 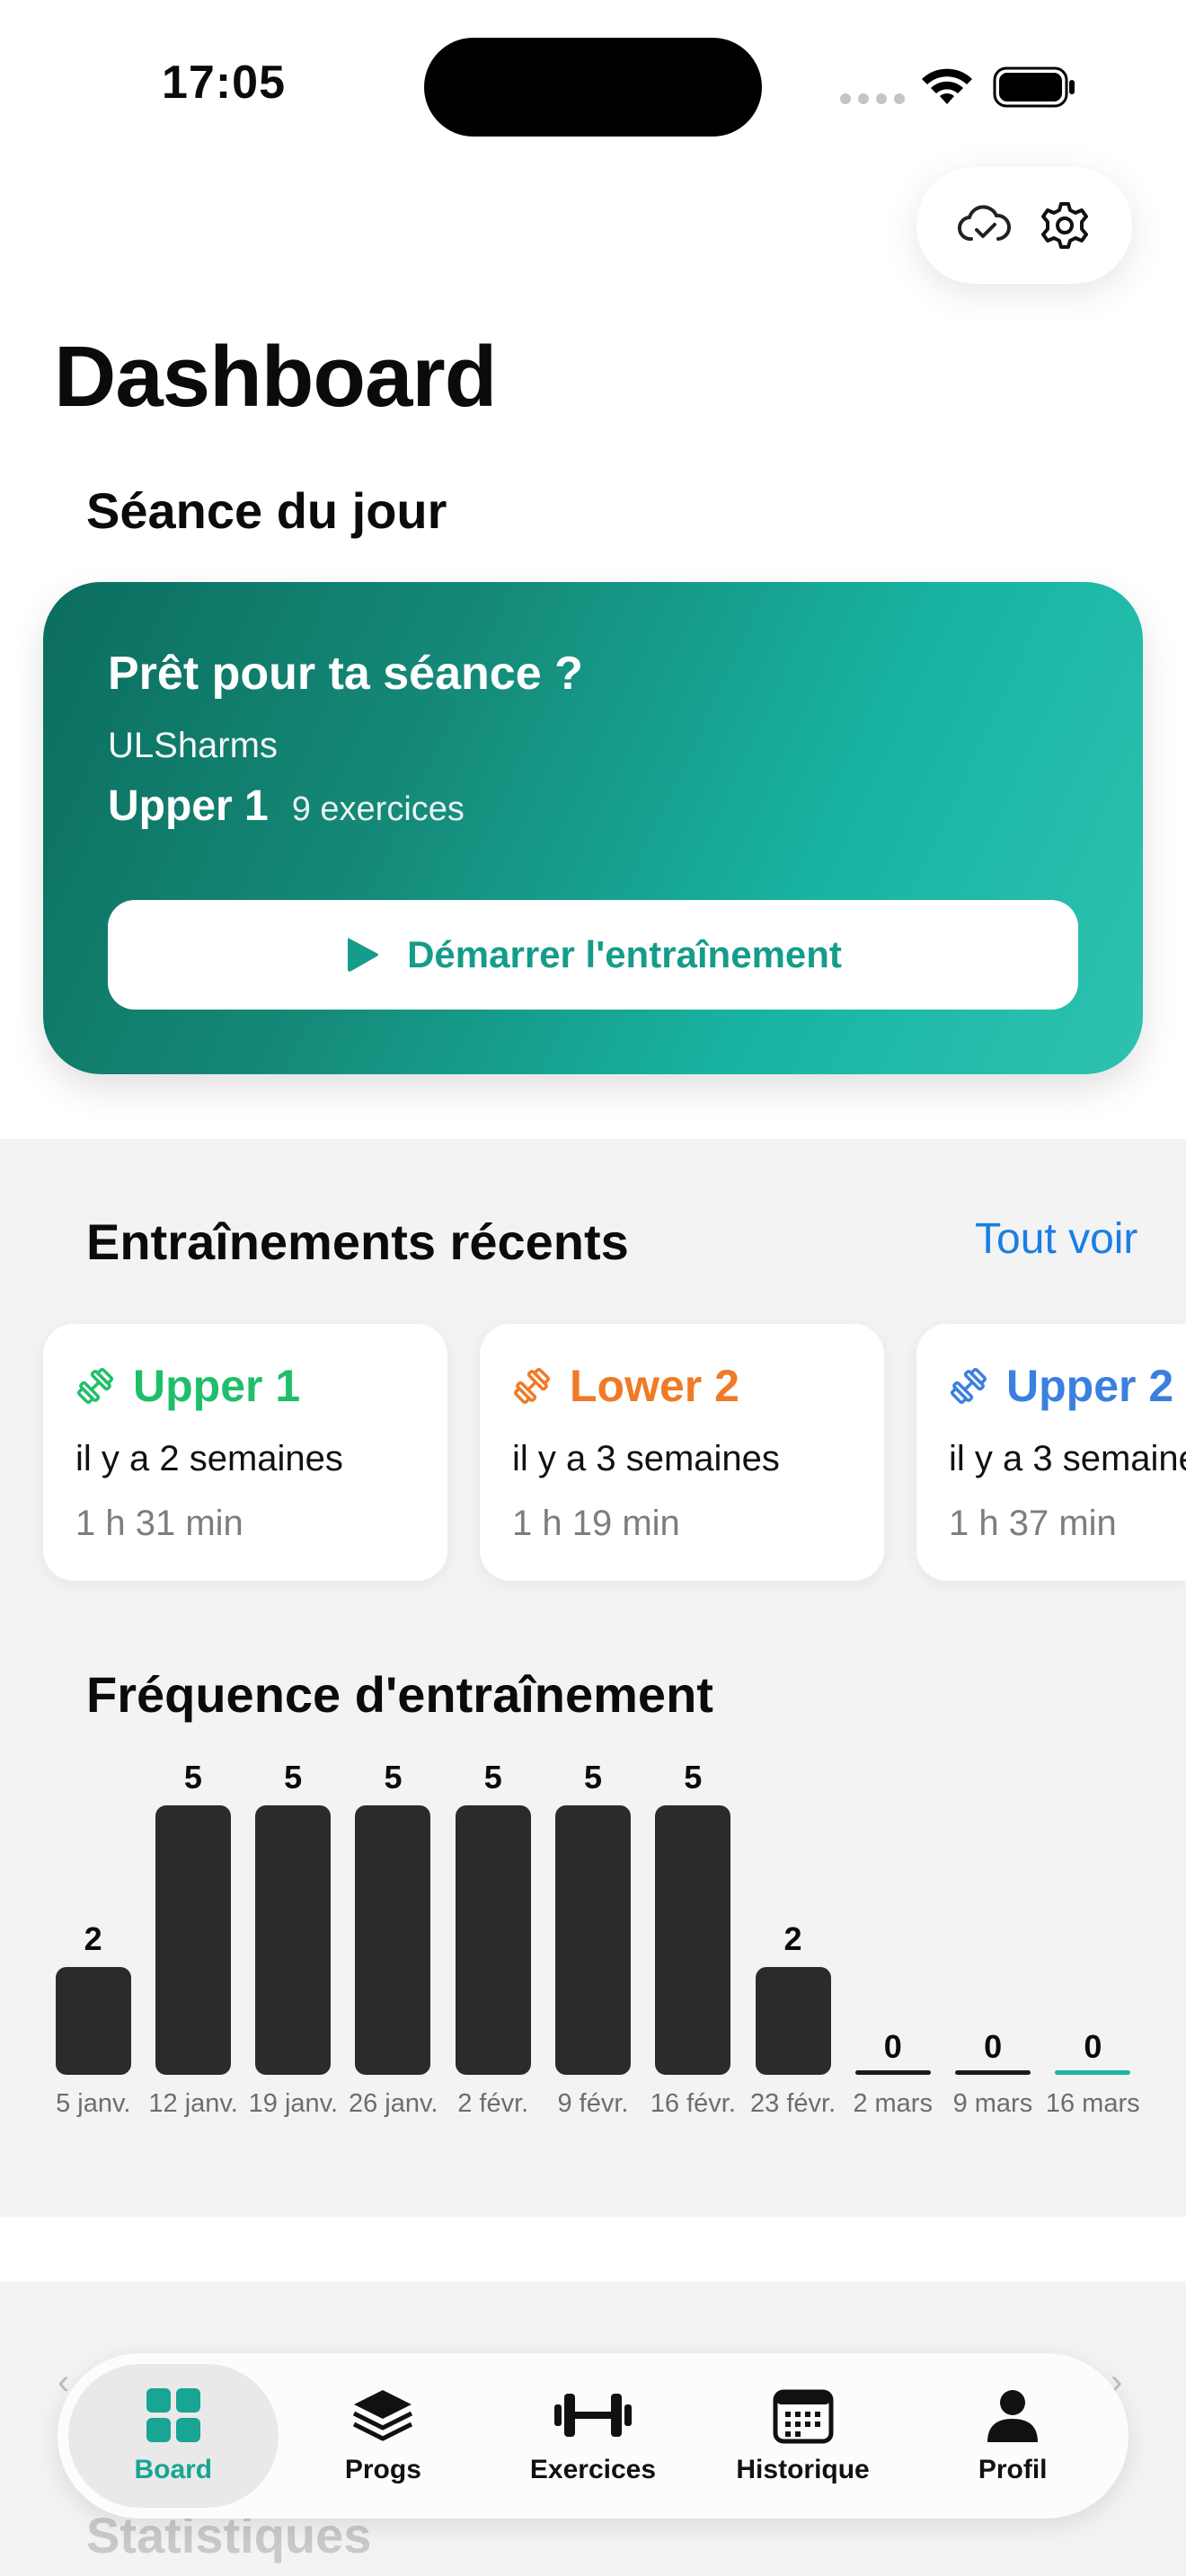 I want to click on status-time: 17:05, so click(x=224, y=83).